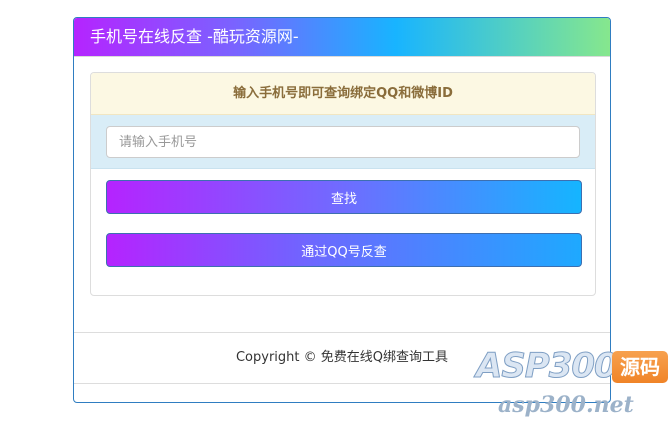  I want to click on notice-text: 输入手机号即可查询绑定QQ和微博ID, so click(343, 93).